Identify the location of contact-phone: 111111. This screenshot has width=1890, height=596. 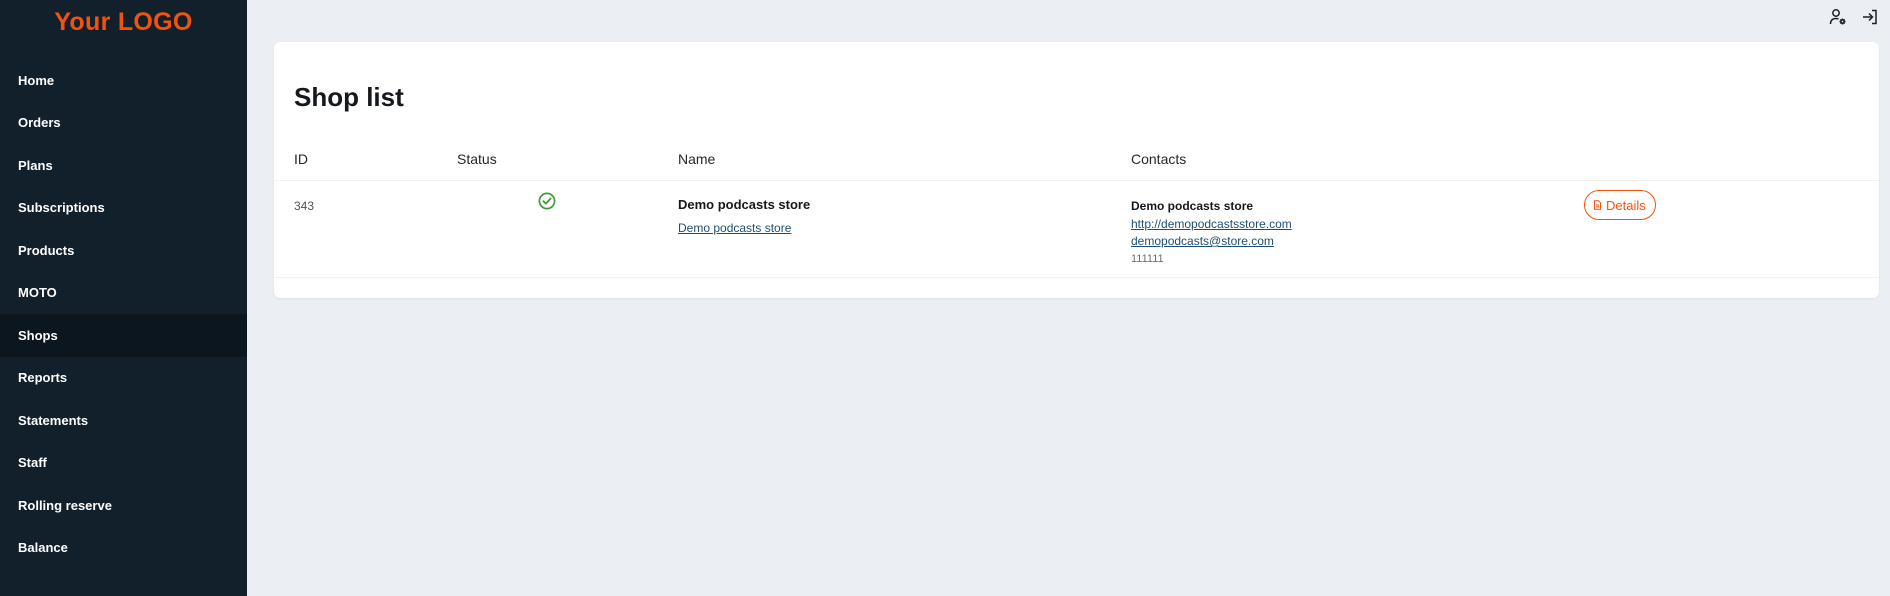
(1147, 258).